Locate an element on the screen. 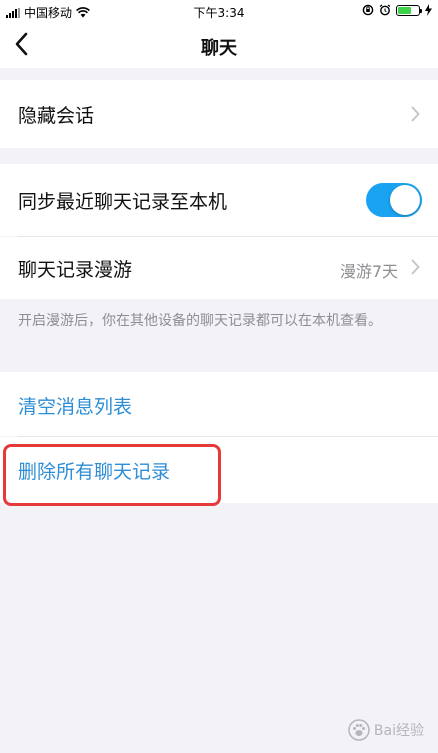 This screenshot has width=438, height=753. sync-recent-chats-row: 同步最近聊天记录至本机 is located at coordinates (219, 200).